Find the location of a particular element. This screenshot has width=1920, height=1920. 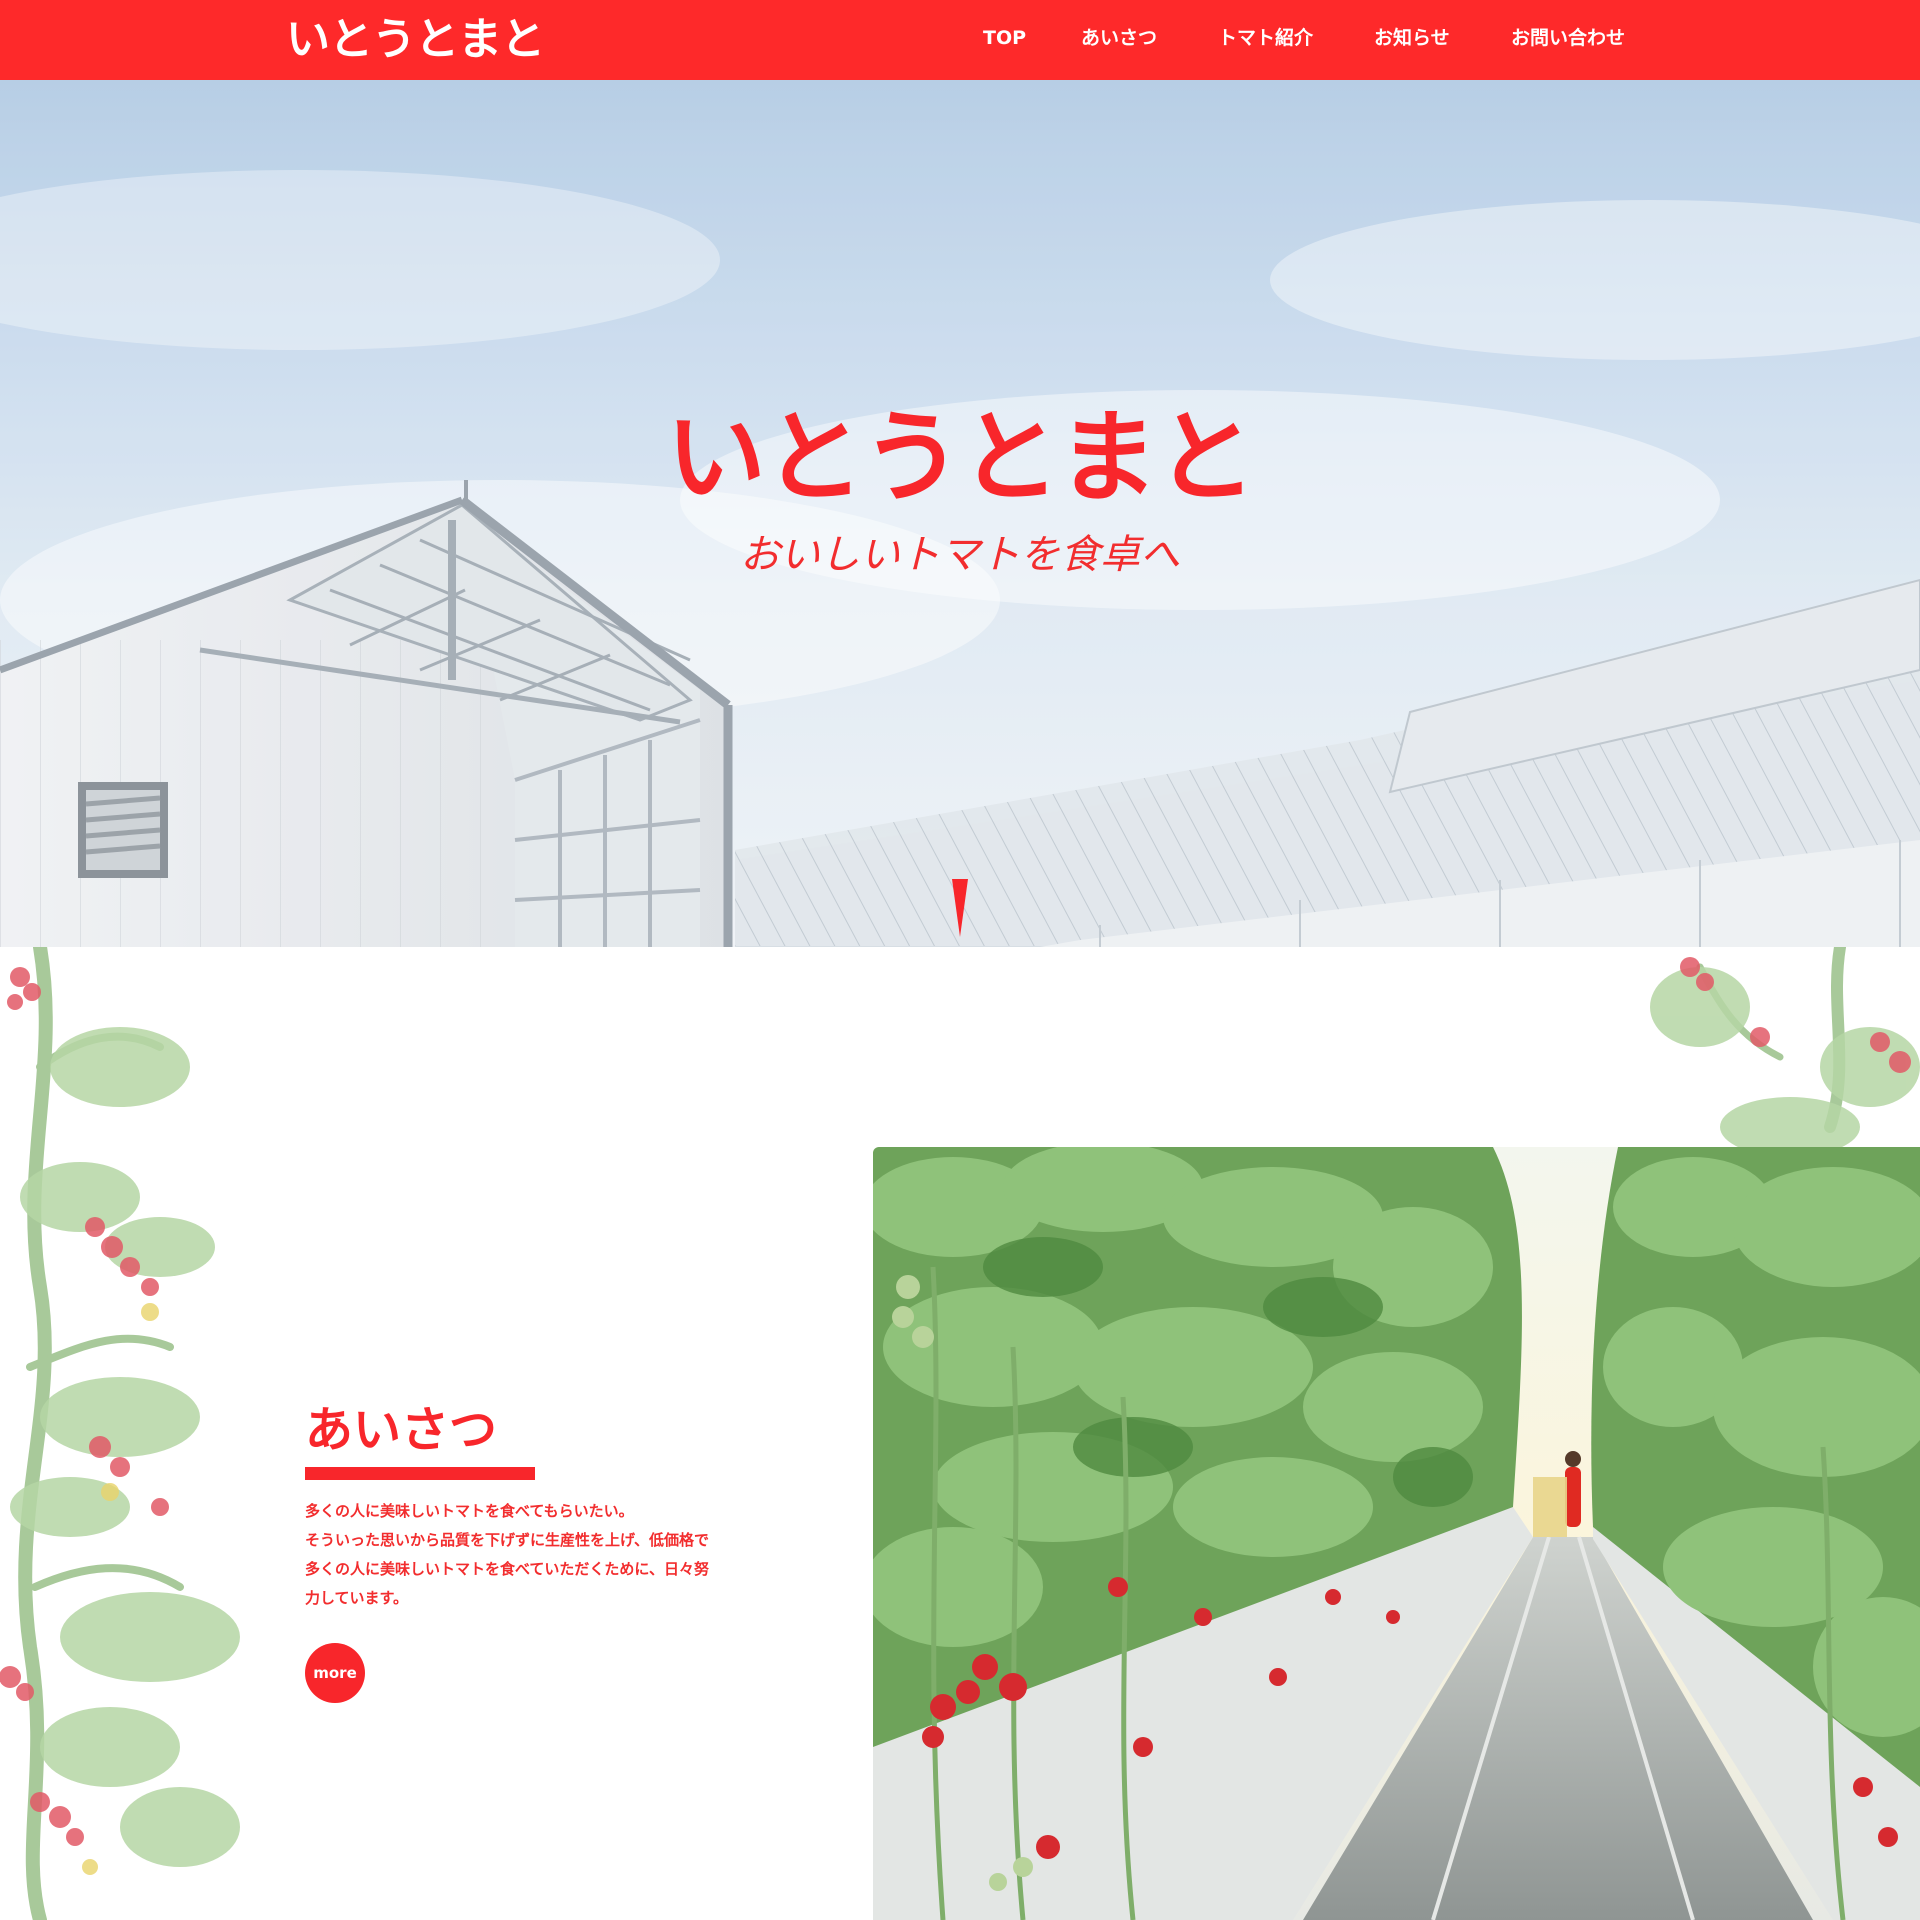

more-button: more is located at coordinates (335, 1673).